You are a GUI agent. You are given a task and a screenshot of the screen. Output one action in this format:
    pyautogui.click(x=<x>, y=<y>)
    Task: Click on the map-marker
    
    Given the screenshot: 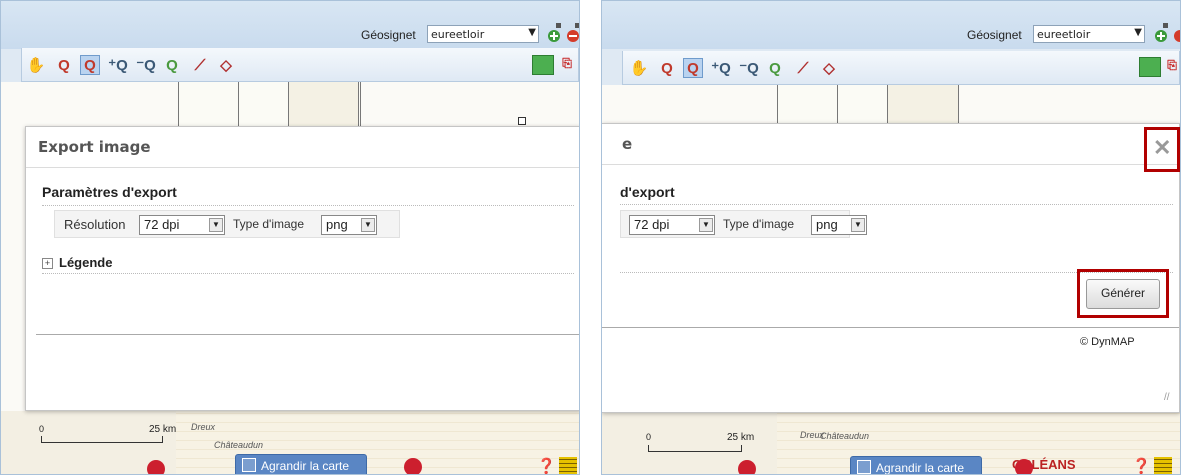 What is the action you would take?
    pyautogui.click(x=522, y=121)
    